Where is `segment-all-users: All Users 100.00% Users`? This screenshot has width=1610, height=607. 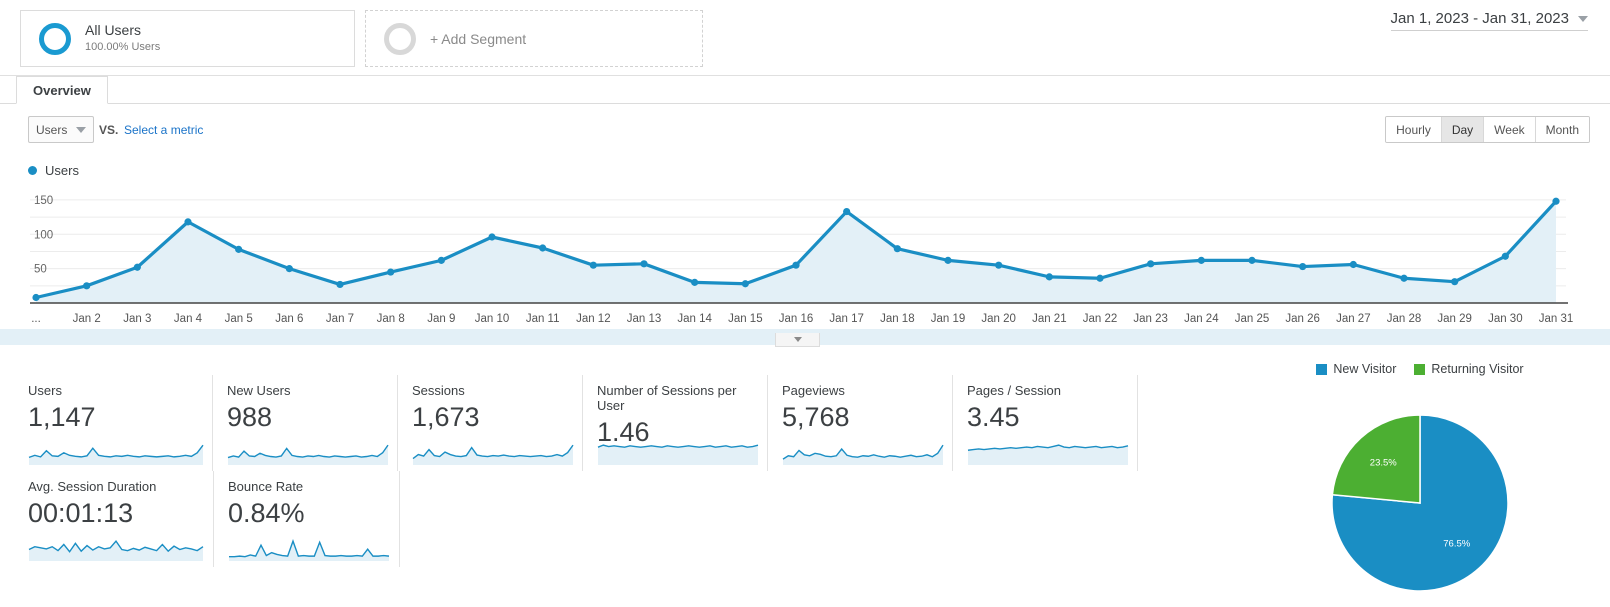 segment-all-users: All Users 100.00% Users is located at coordinates (187, 38).